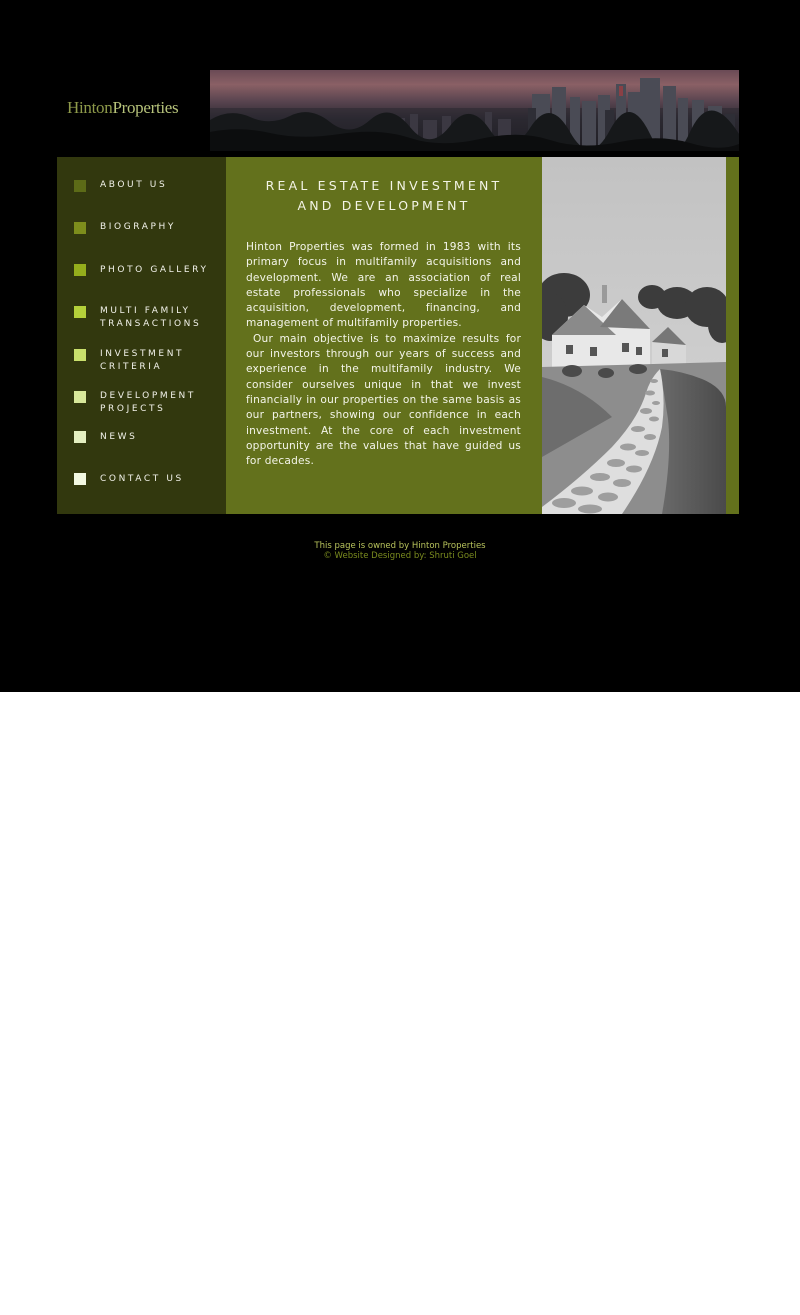 This screenshot has height=1315, width=800. I want to click on footer-credit-text: © Website Designed by: Shruti Goel, so click(400, 556).